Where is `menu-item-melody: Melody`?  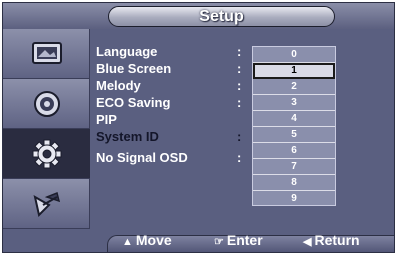
menu-item-melody: Melody is located at coordinates (118, 85).